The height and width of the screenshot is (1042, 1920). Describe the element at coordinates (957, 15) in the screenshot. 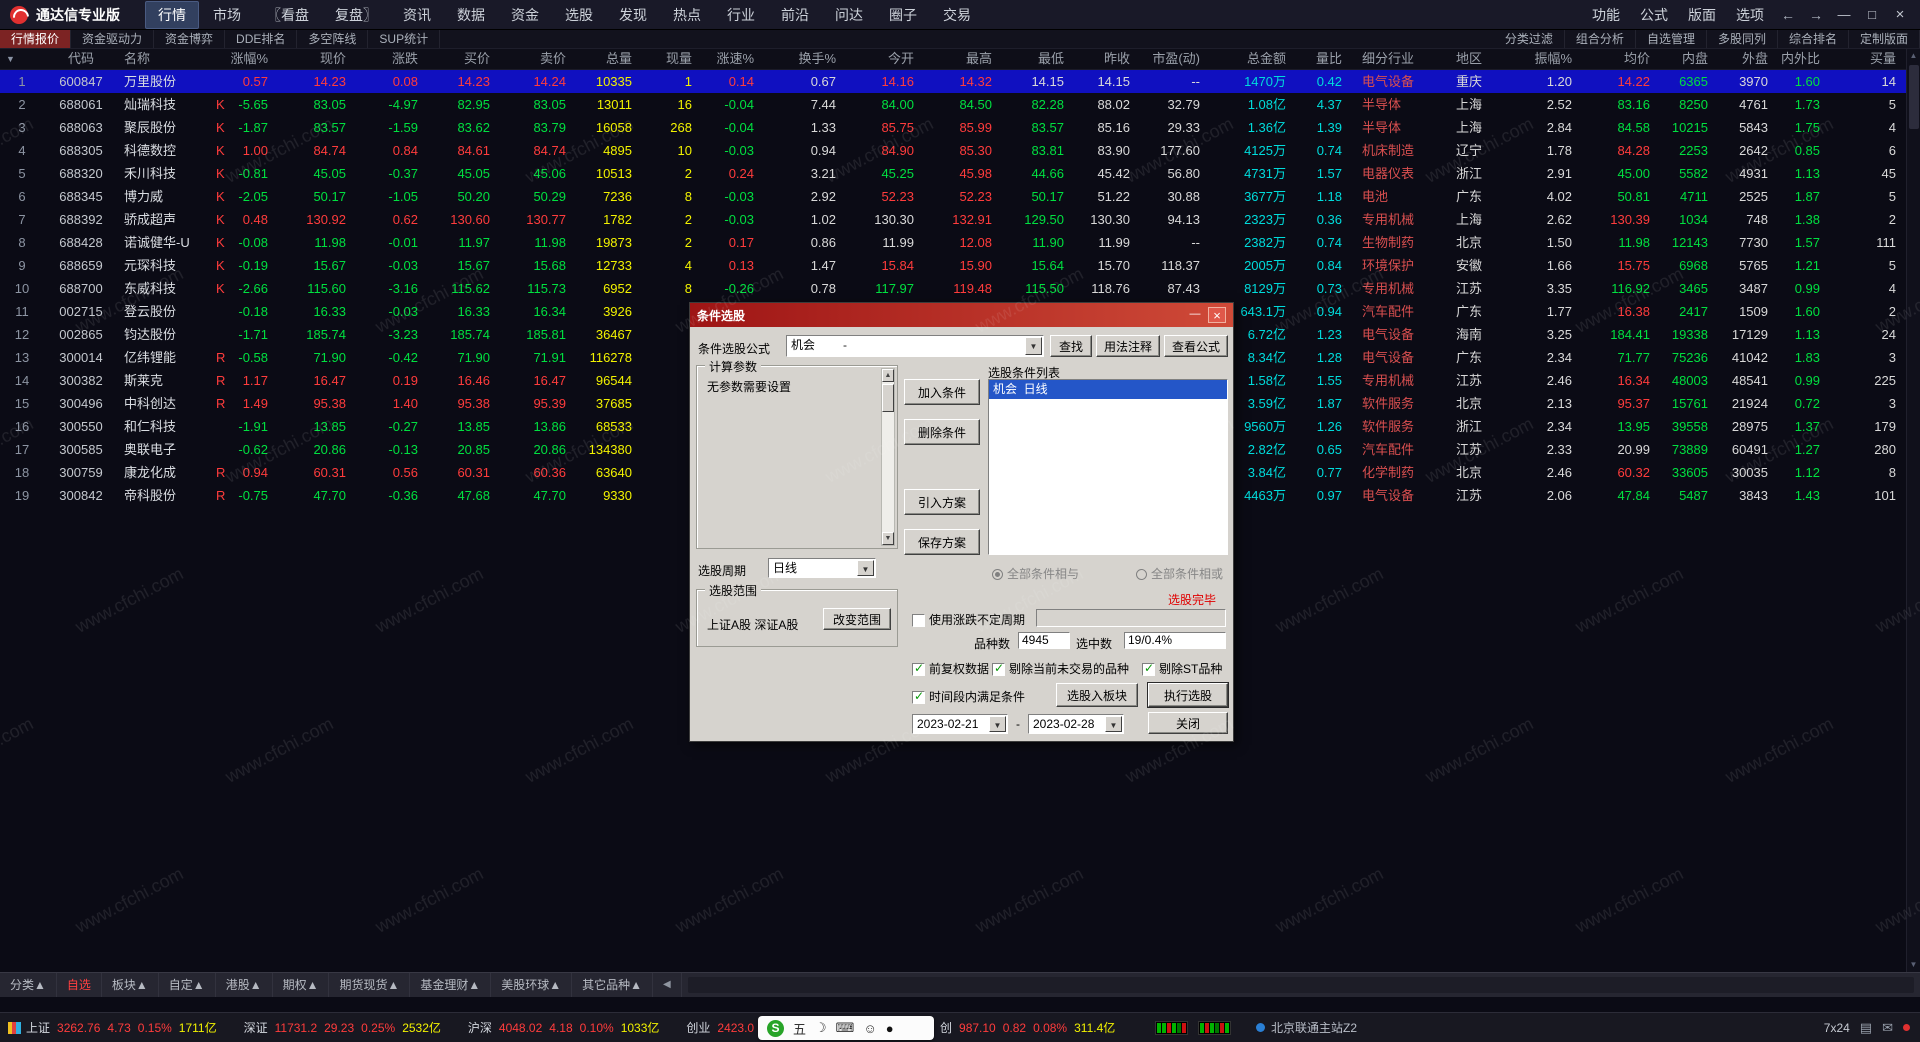

I see `menu-item: 交易` at that location.